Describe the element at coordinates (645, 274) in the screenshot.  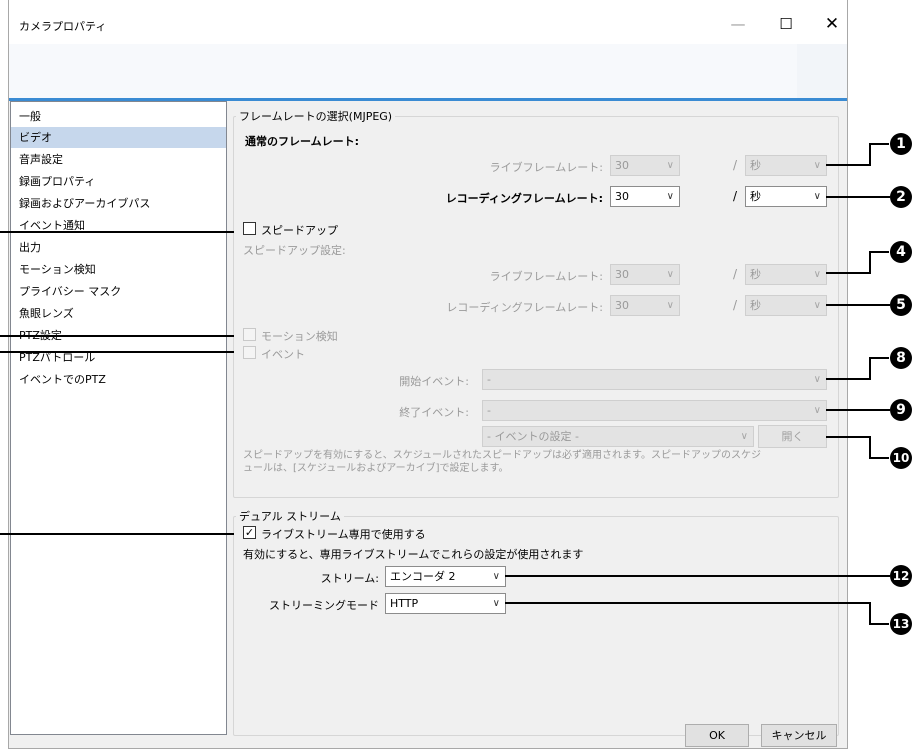
I see `speedup-live-framerate-dropdown: 30 ∨` at that location.